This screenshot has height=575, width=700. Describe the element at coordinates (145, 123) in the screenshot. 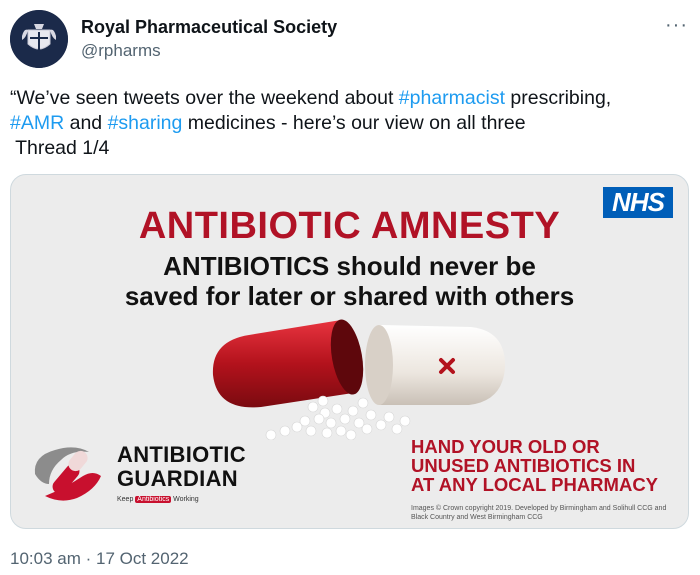

I see `hashtag-sharing: #sharing` at that location.